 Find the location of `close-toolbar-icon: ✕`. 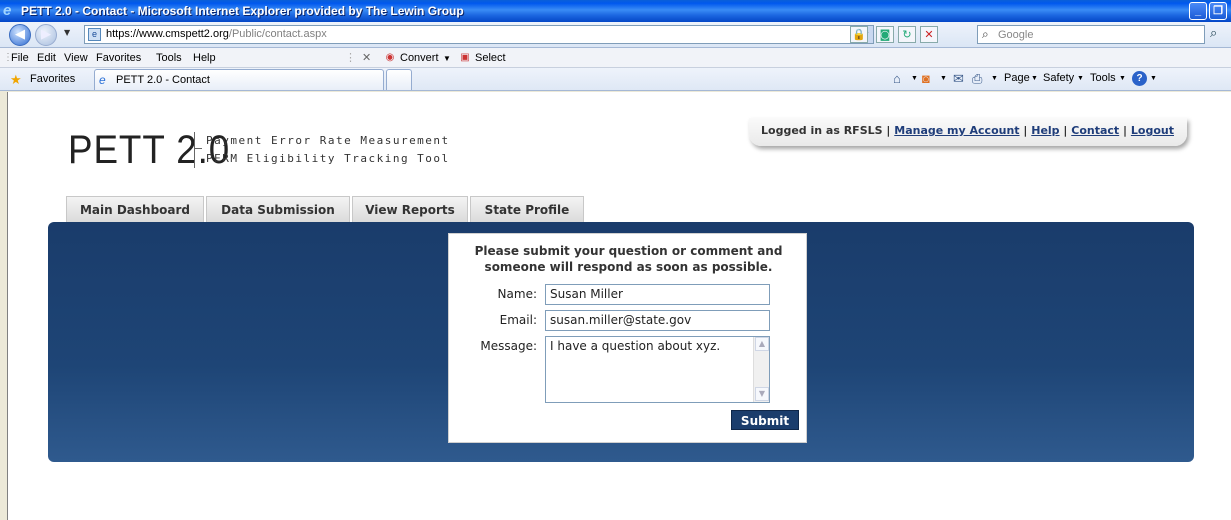

close-toolbar-icon: ✕ is located at coordinates (366, 57).